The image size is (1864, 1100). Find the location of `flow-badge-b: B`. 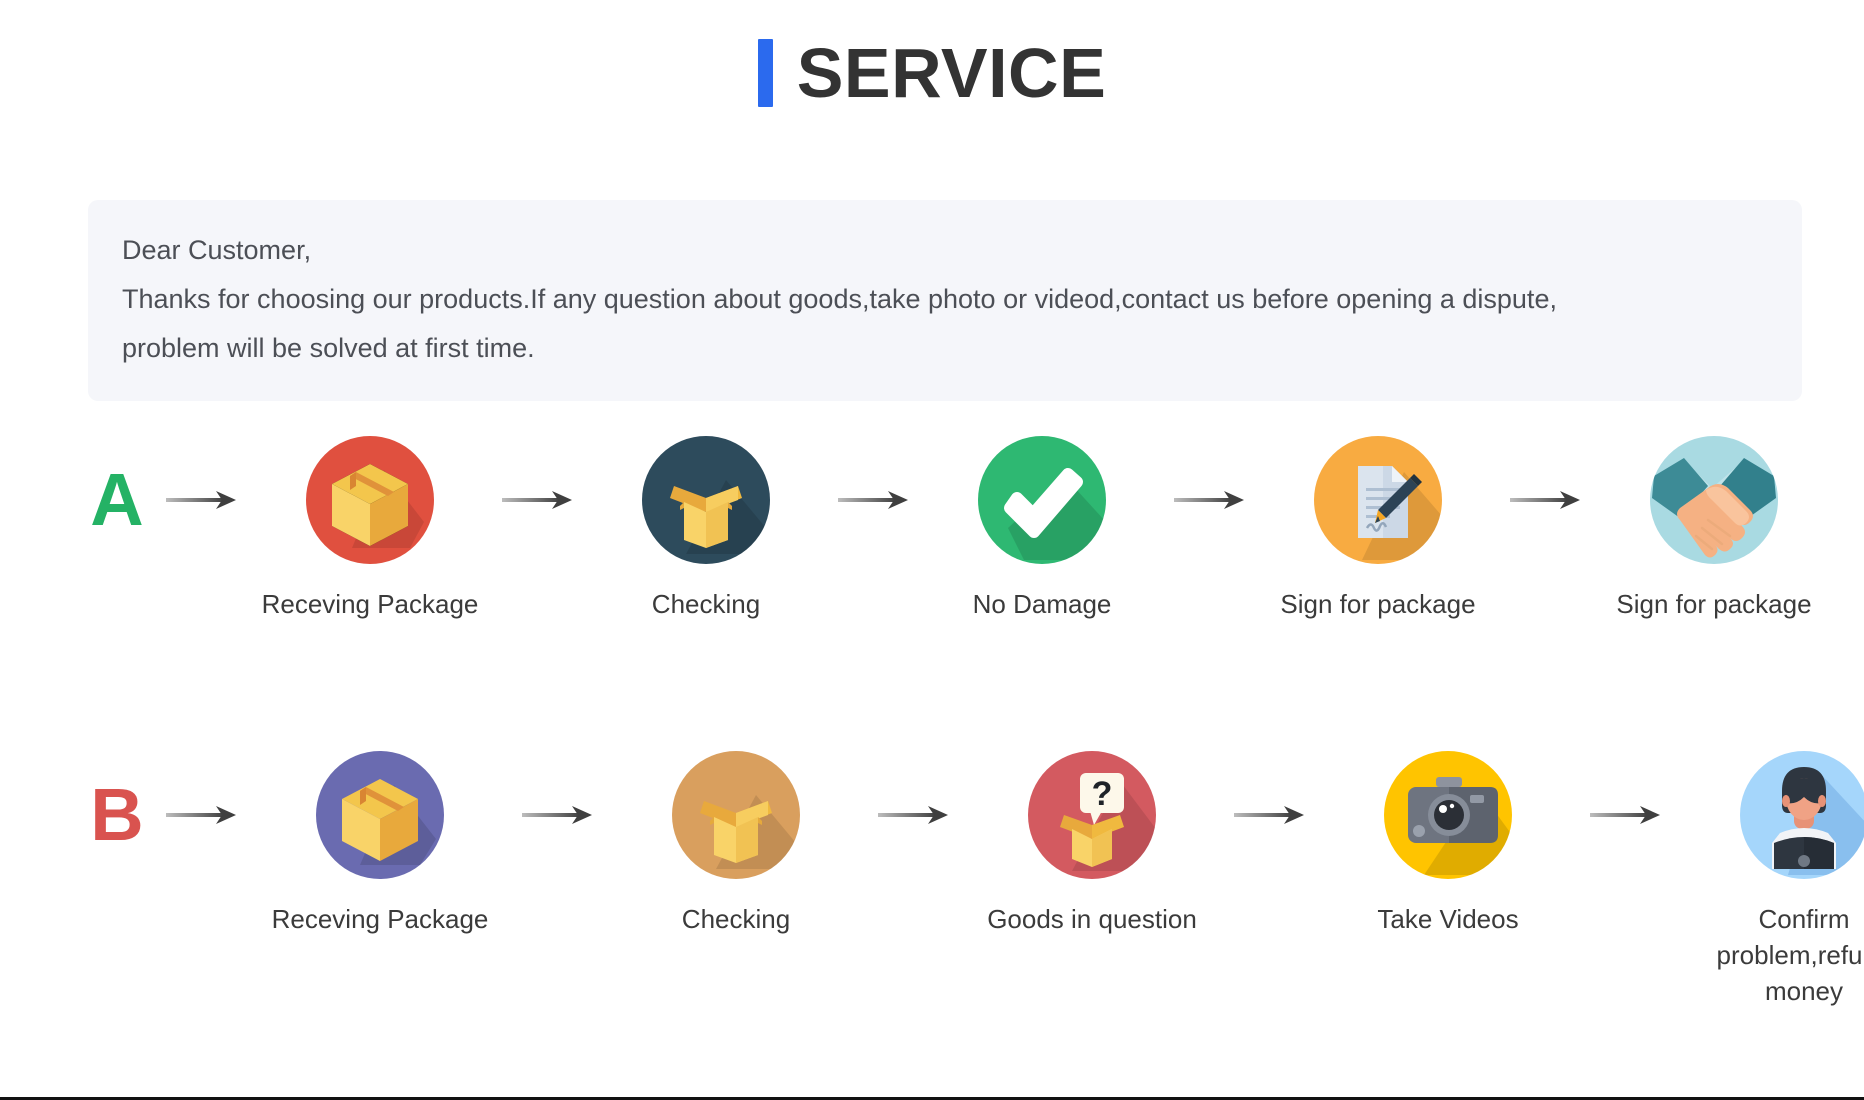

flow-badge-b: B is located at coordinates (117, 814).